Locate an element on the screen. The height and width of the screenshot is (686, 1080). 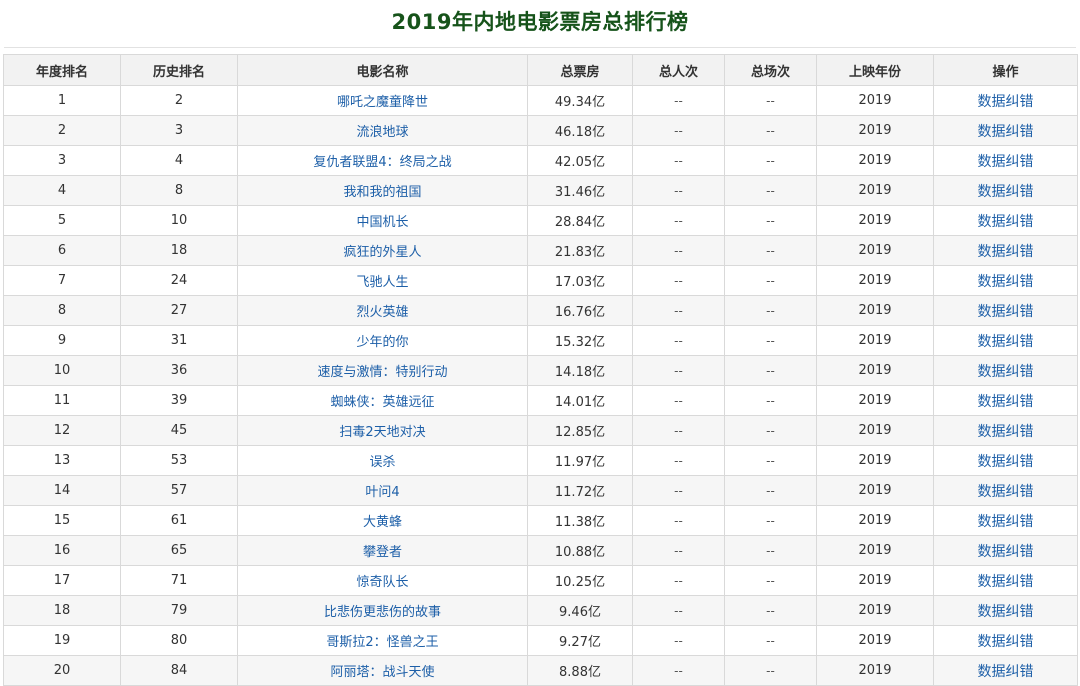
history-rank-cell: 3 is located at coordinates (179, 130).